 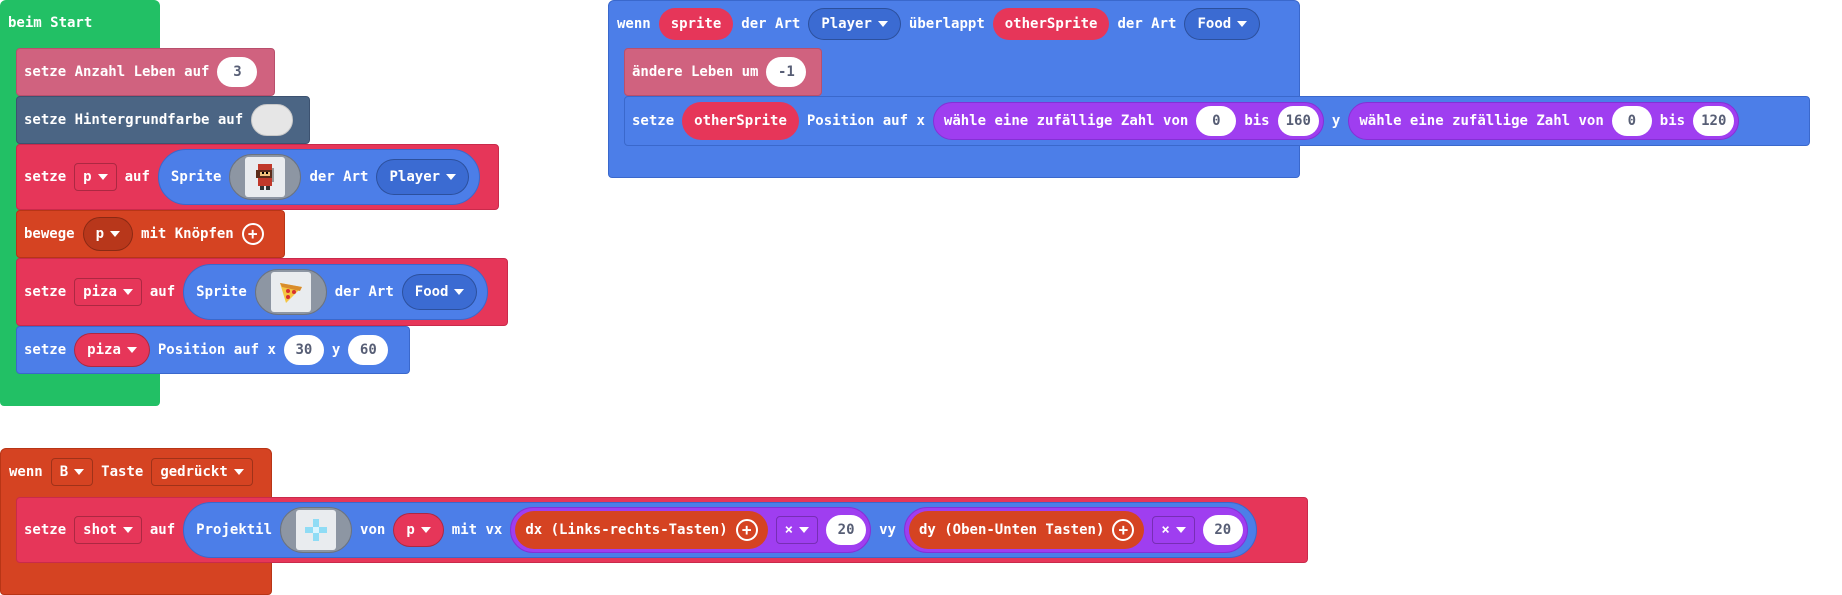 I want to click on variable-name: shot, so click(x=100, y=530).